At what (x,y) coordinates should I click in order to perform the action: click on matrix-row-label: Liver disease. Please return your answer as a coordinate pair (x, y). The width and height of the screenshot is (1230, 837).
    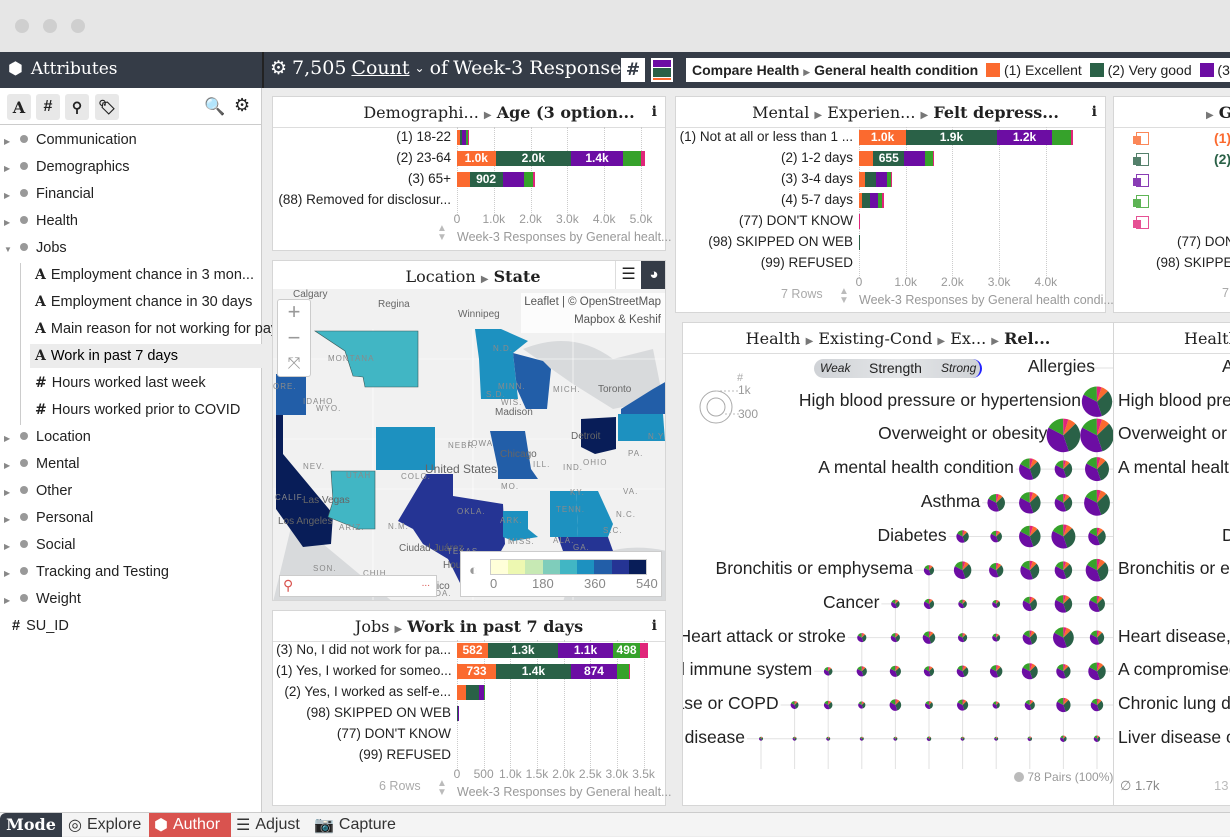
    Looking at the image, I should click on (714, 737).